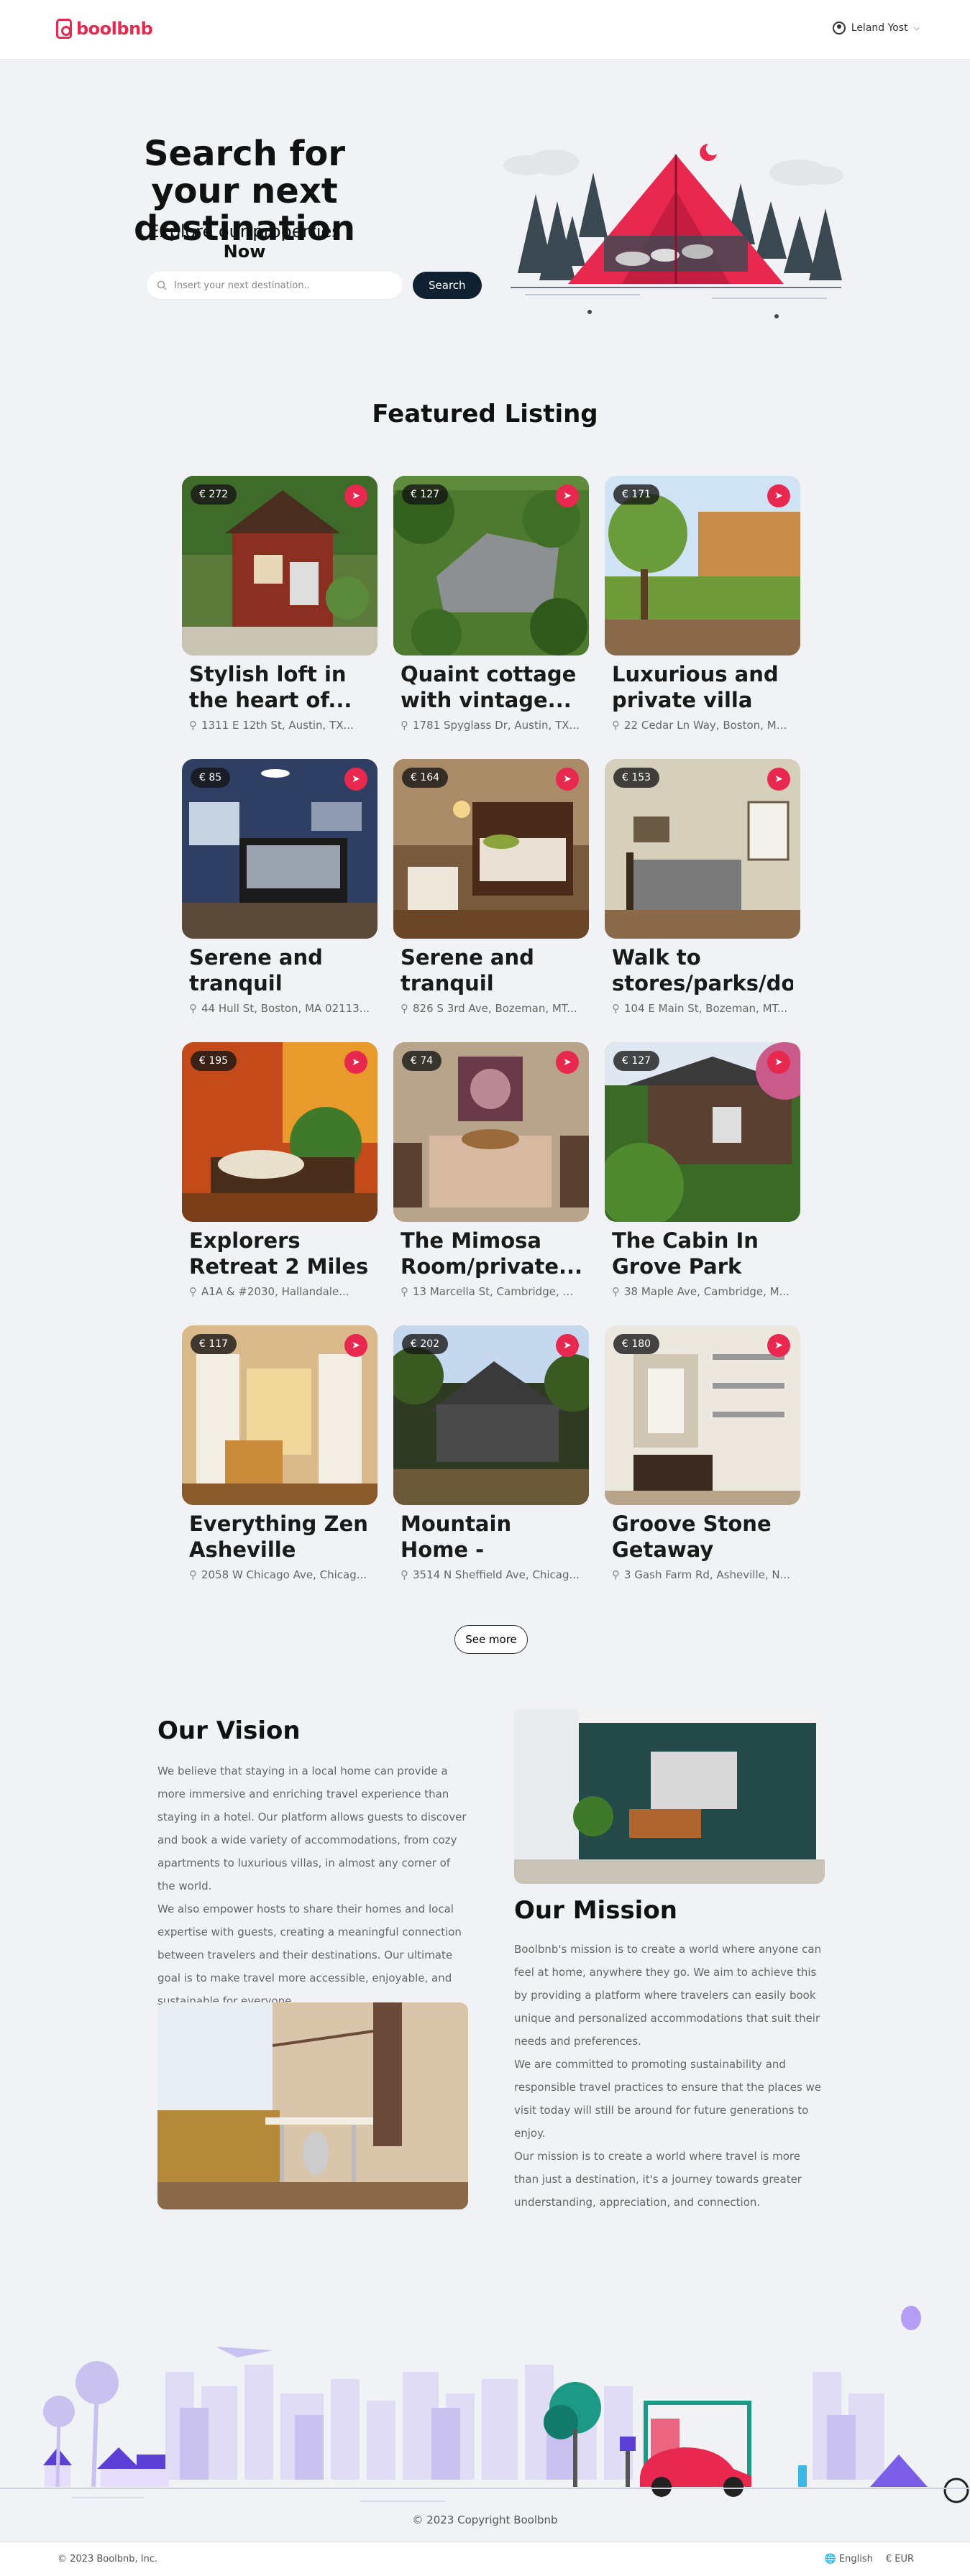 The width and height of the screenshot is (970, 2576). I want to click on listing-image: € 117 ➤, so click(280, 1415).